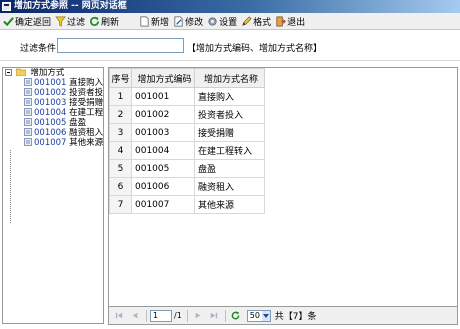 The width and height of the screenshot is (460, 329). What do you see at coordinates (155, 21) in the screenshot?
I see `add-button: 新增` at bounding box center [155, 21].